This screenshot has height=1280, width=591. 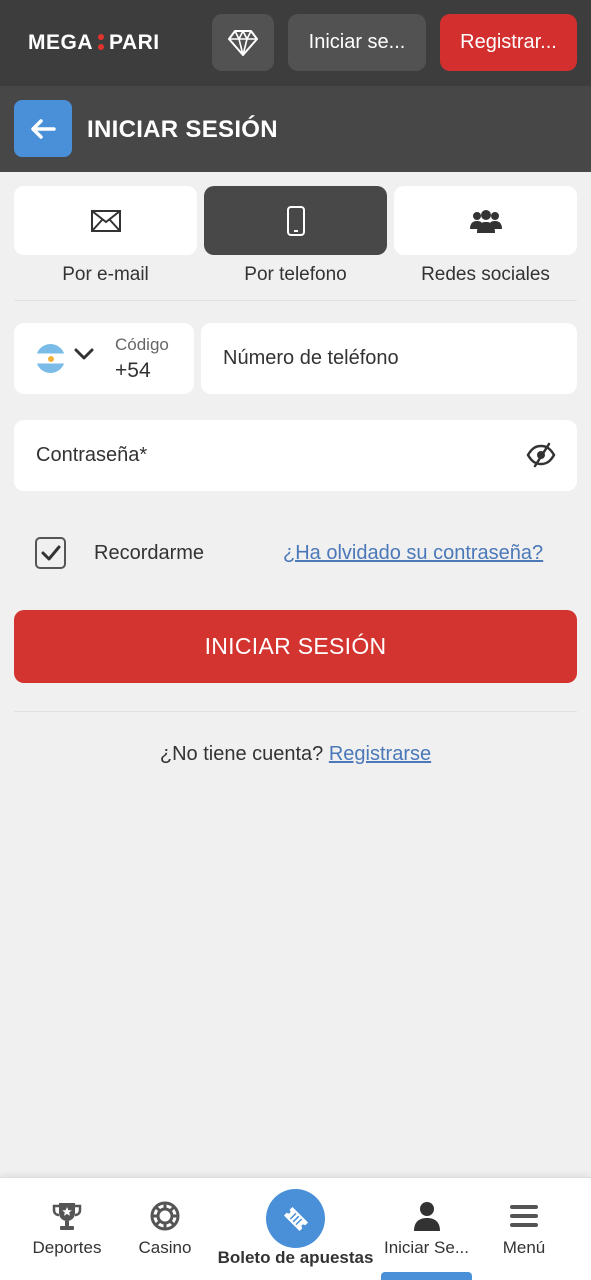 I want to click on page-header: INICIAR SESIÓN, so click(x=295, y=129).